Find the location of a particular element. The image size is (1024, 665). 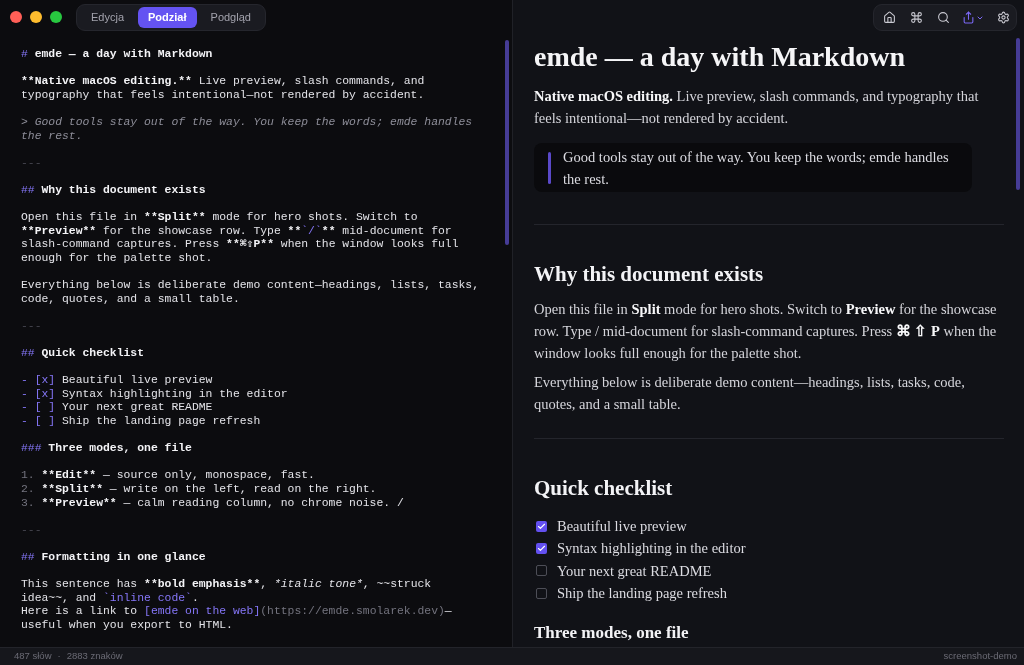

editor-line: 2. **Split** — write on the left, read on the right. is located at coordinates (199, 490).